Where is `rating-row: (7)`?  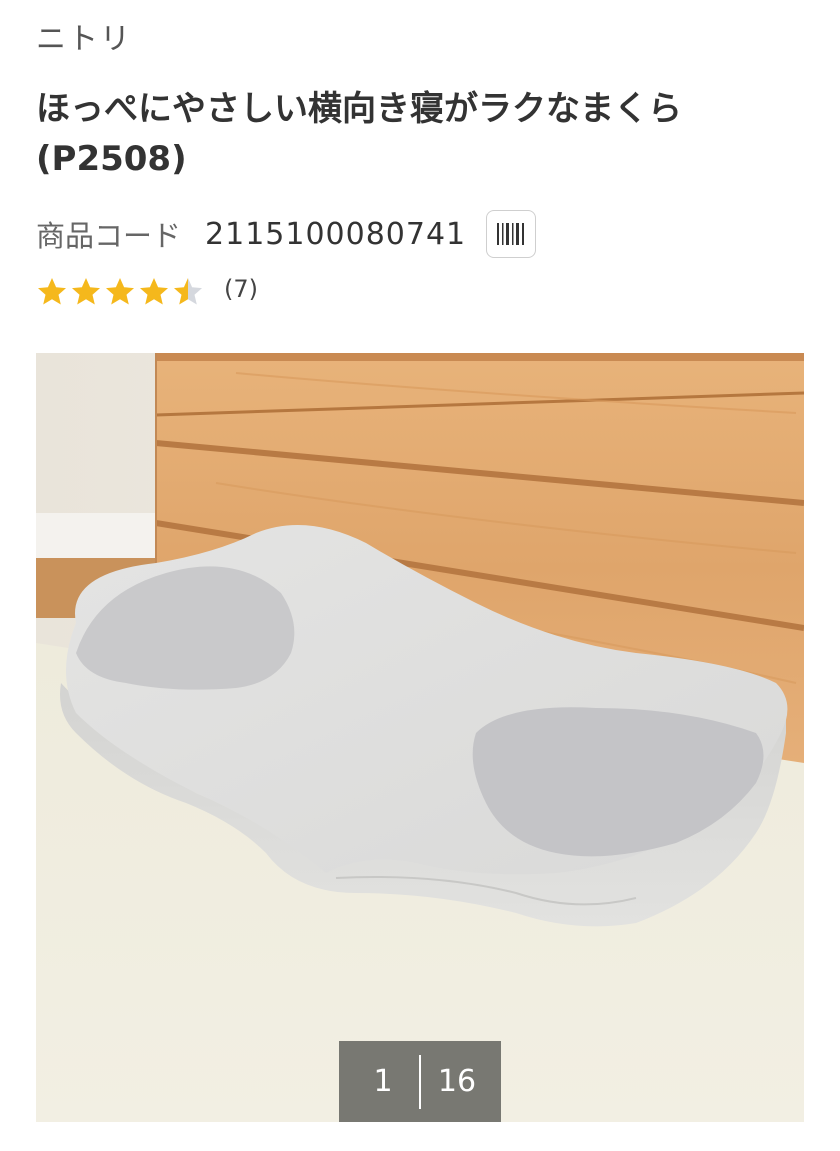
rating-row: (7) is located at coordinates (147, 292).